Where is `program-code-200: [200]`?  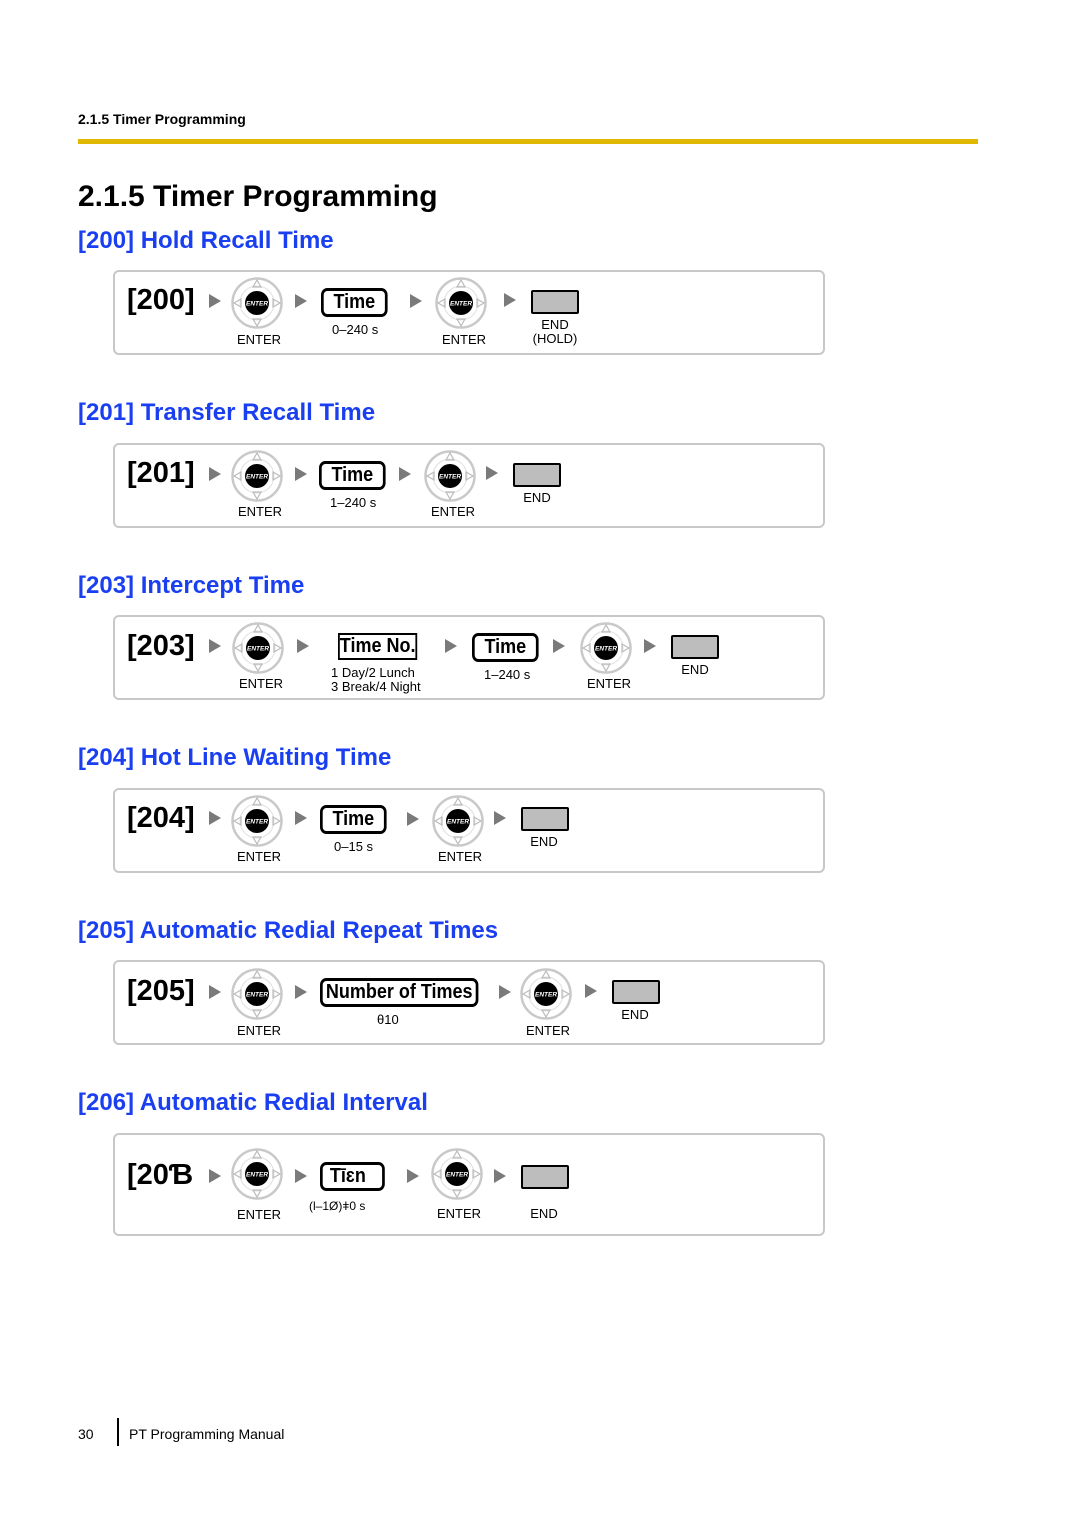 program-code-200: [200] is located at coordinates (161, 300).